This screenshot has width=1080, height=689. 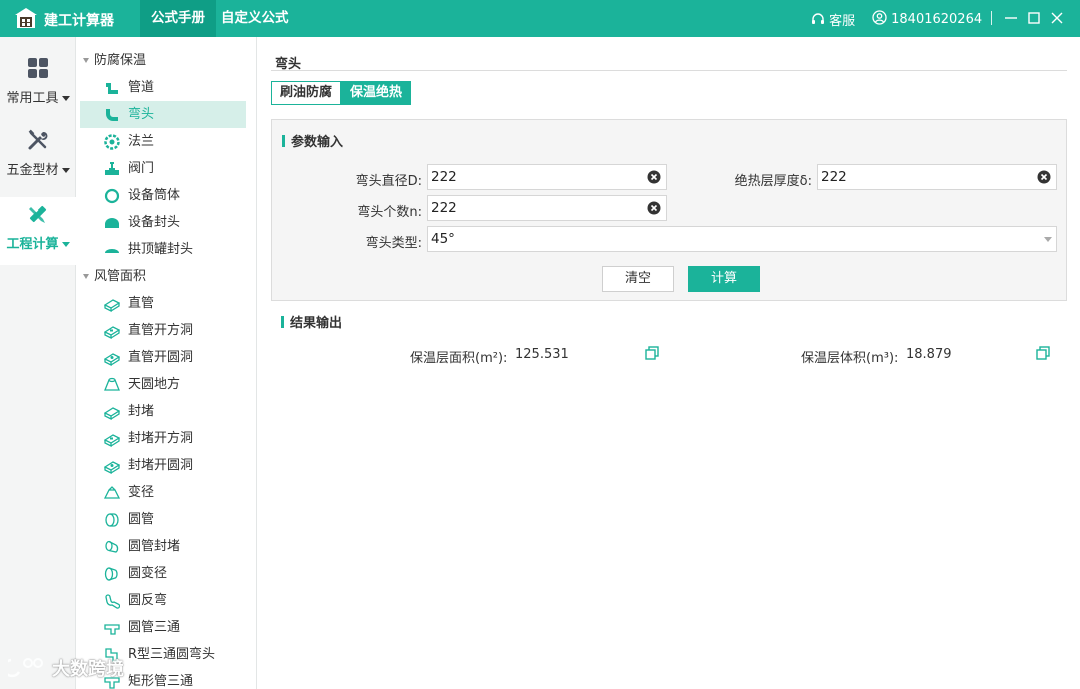 What do you see at coordinates (38, 139) in the screenshot?
I see `tools-icon` at bounding box center [38, 139].